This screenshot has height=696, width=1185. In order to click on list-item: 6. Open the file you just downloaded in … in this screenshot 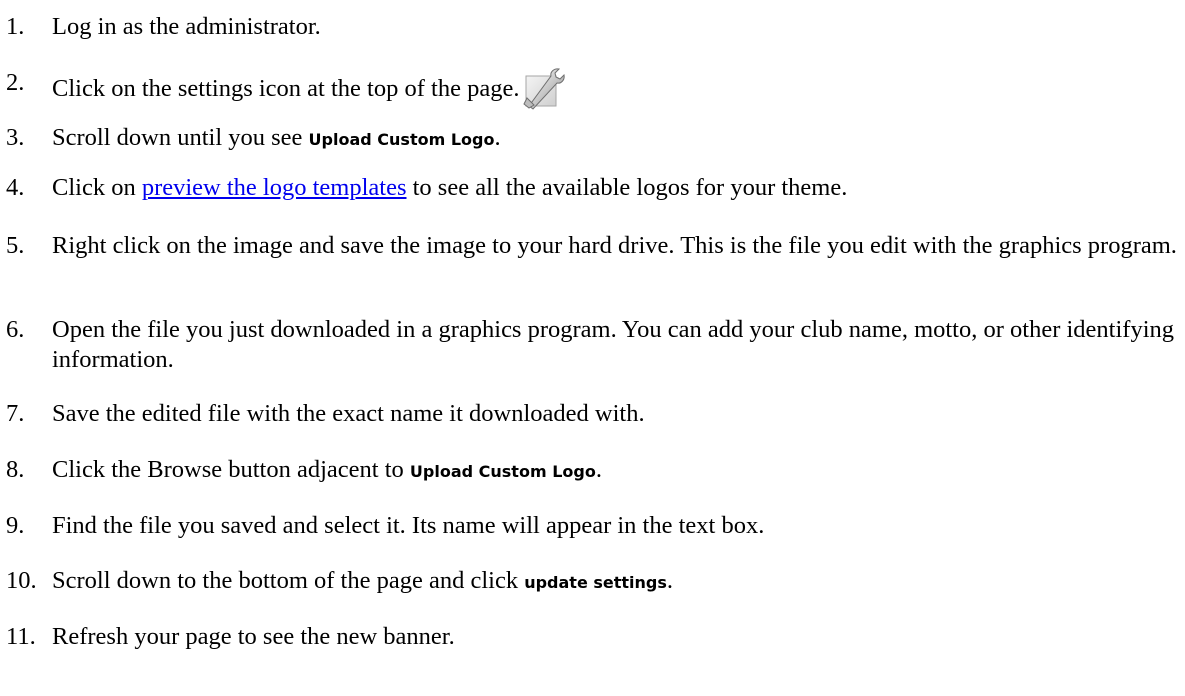, I will do `click(593, 345)`.